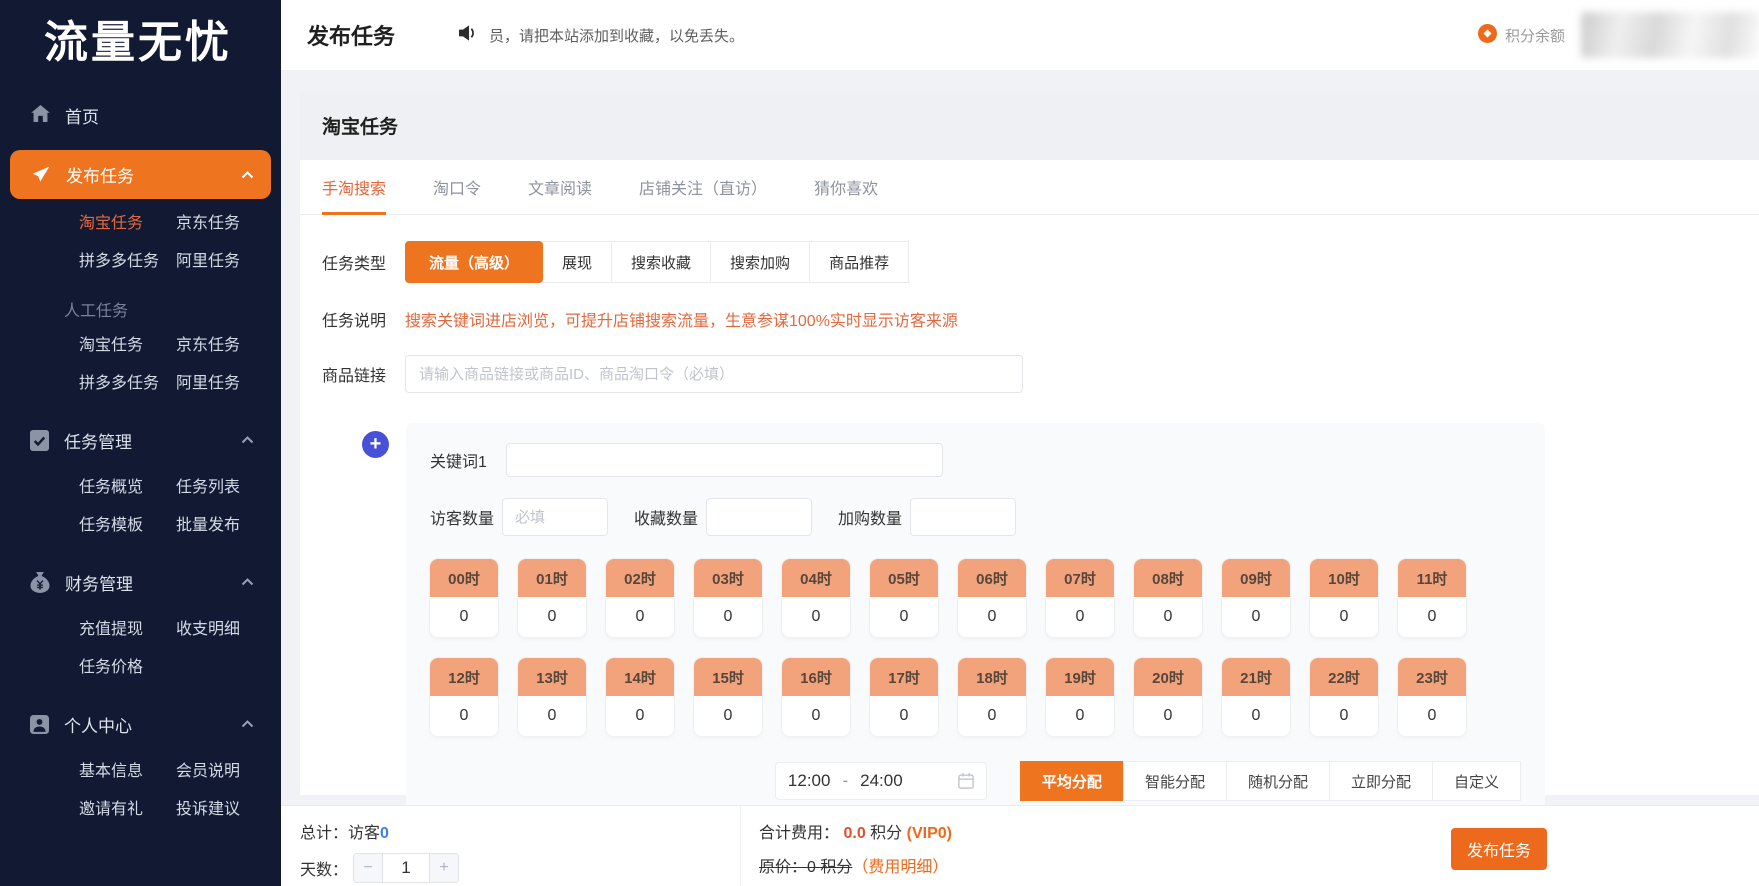 Image resolution: width=1759 pixels, height=886 pixels. I want to click on visitor-count-input, so click(555, 517).